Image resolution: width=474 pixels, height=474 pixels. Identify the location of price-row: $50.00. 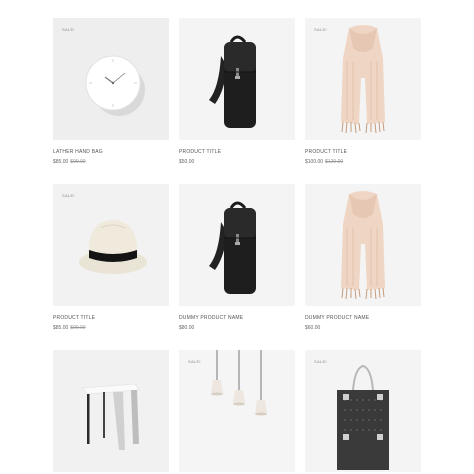
(237, 162).